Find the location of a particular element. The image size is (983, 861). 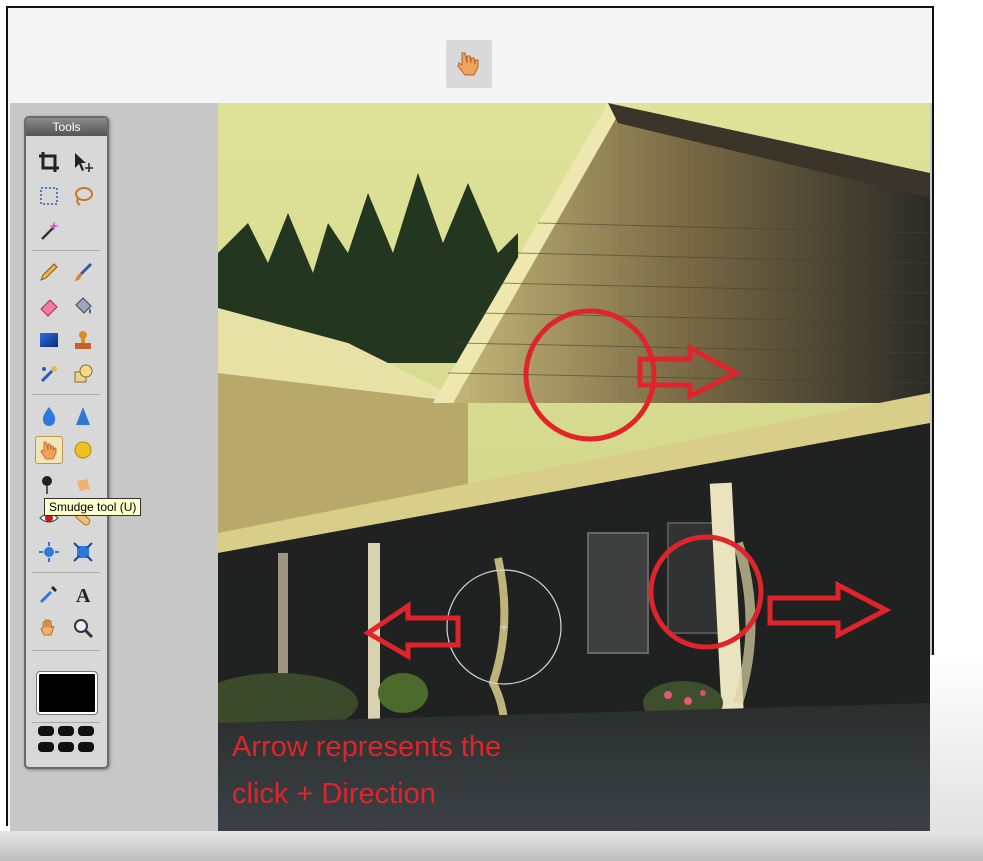

smudge-tool-indicator is located at coordinates (469, 64).